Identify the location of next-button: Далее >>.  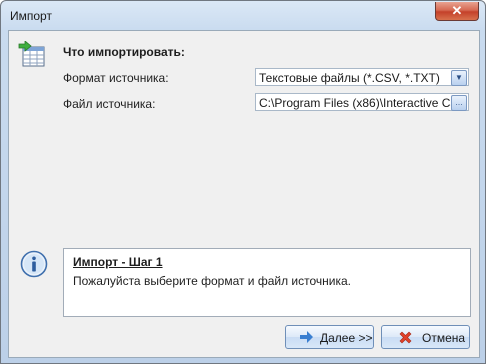
(329, 337).